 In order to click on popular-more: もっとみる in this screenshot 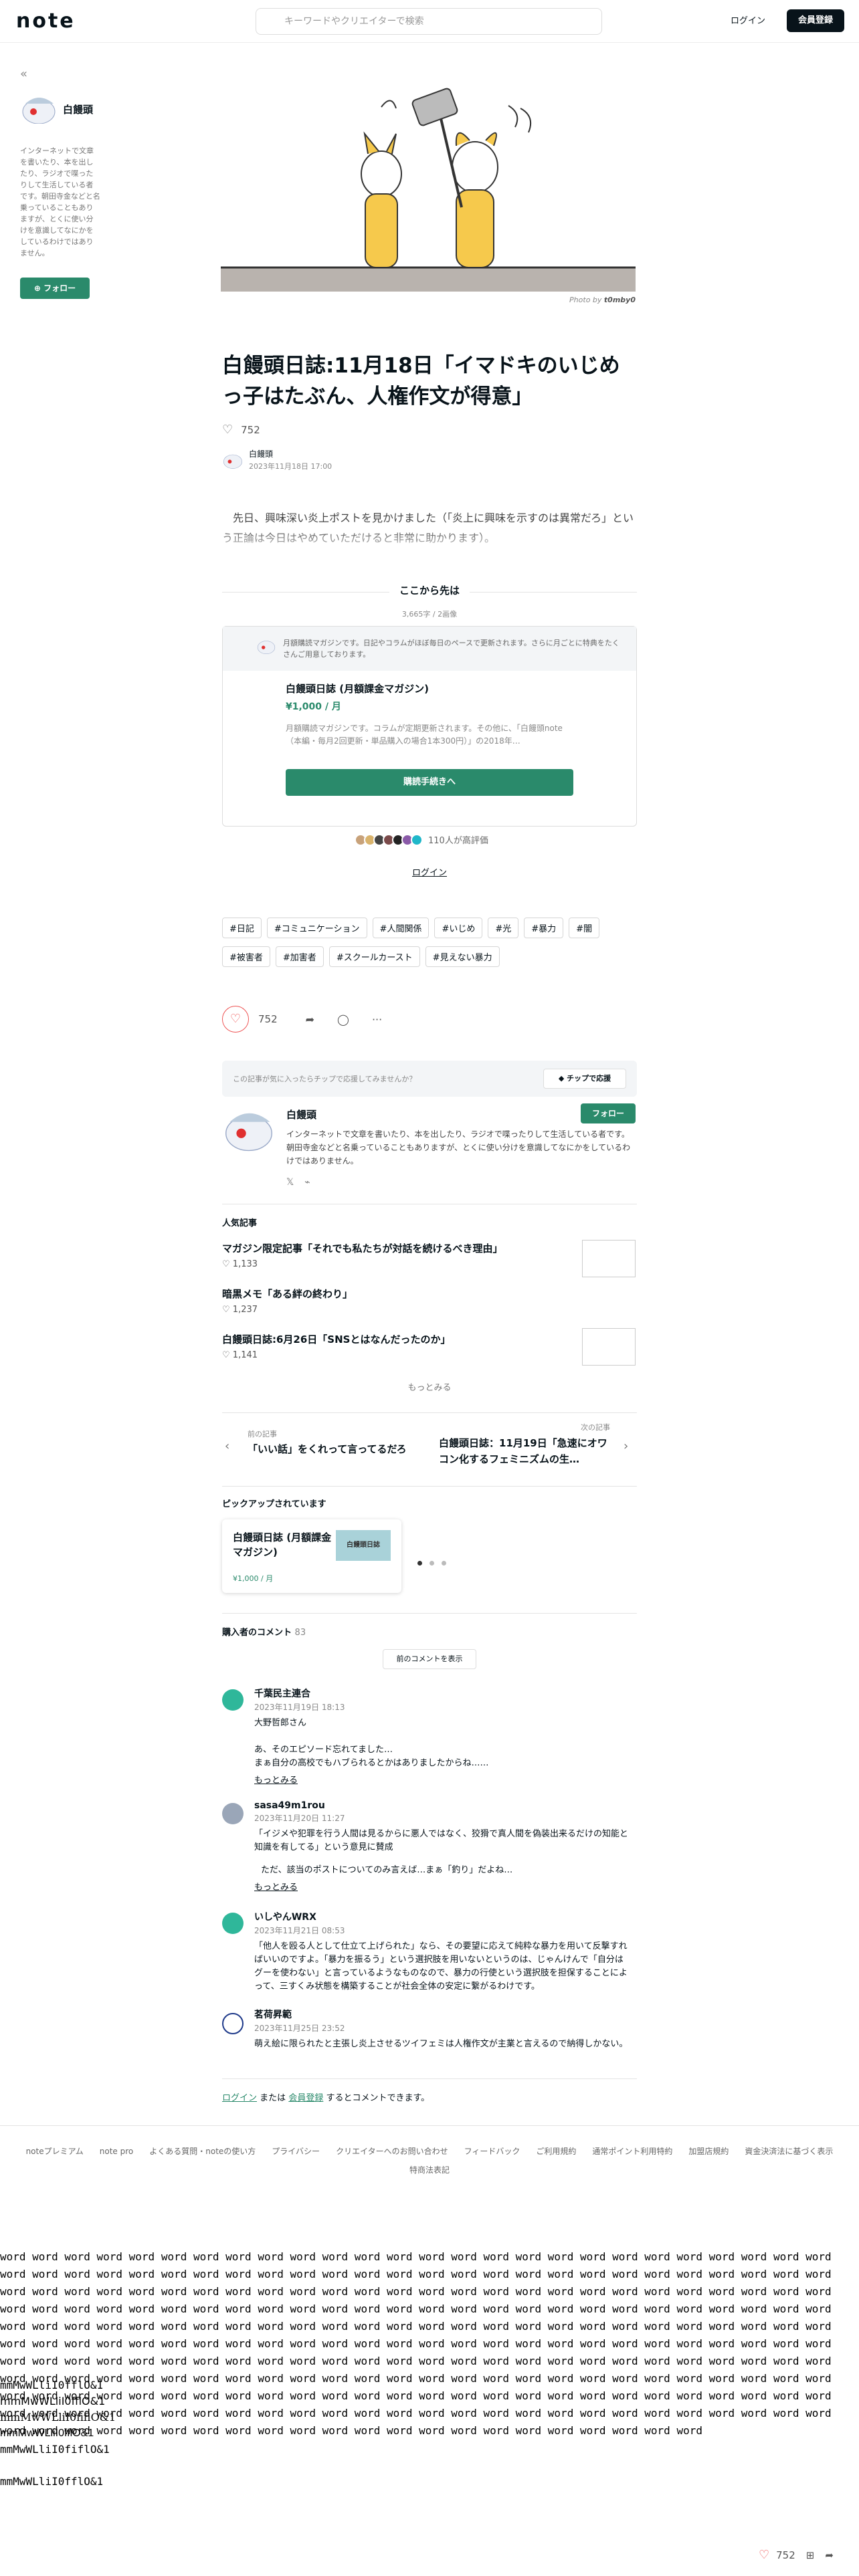, I will do `click(429, 1387)`.